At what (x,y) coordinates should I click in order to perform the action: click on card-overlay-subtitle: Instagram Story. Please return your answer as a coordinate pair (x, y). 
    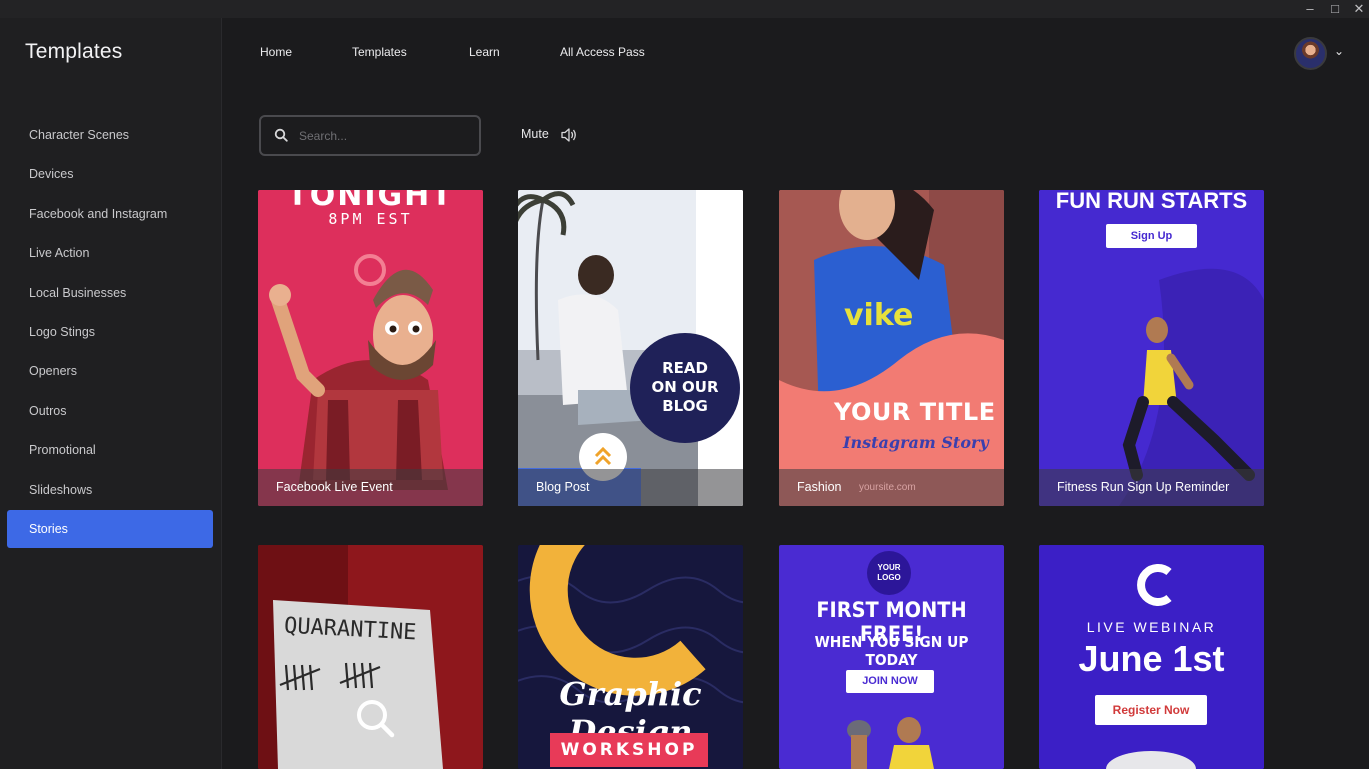
    Looking at the image, I should click on (916, 442).